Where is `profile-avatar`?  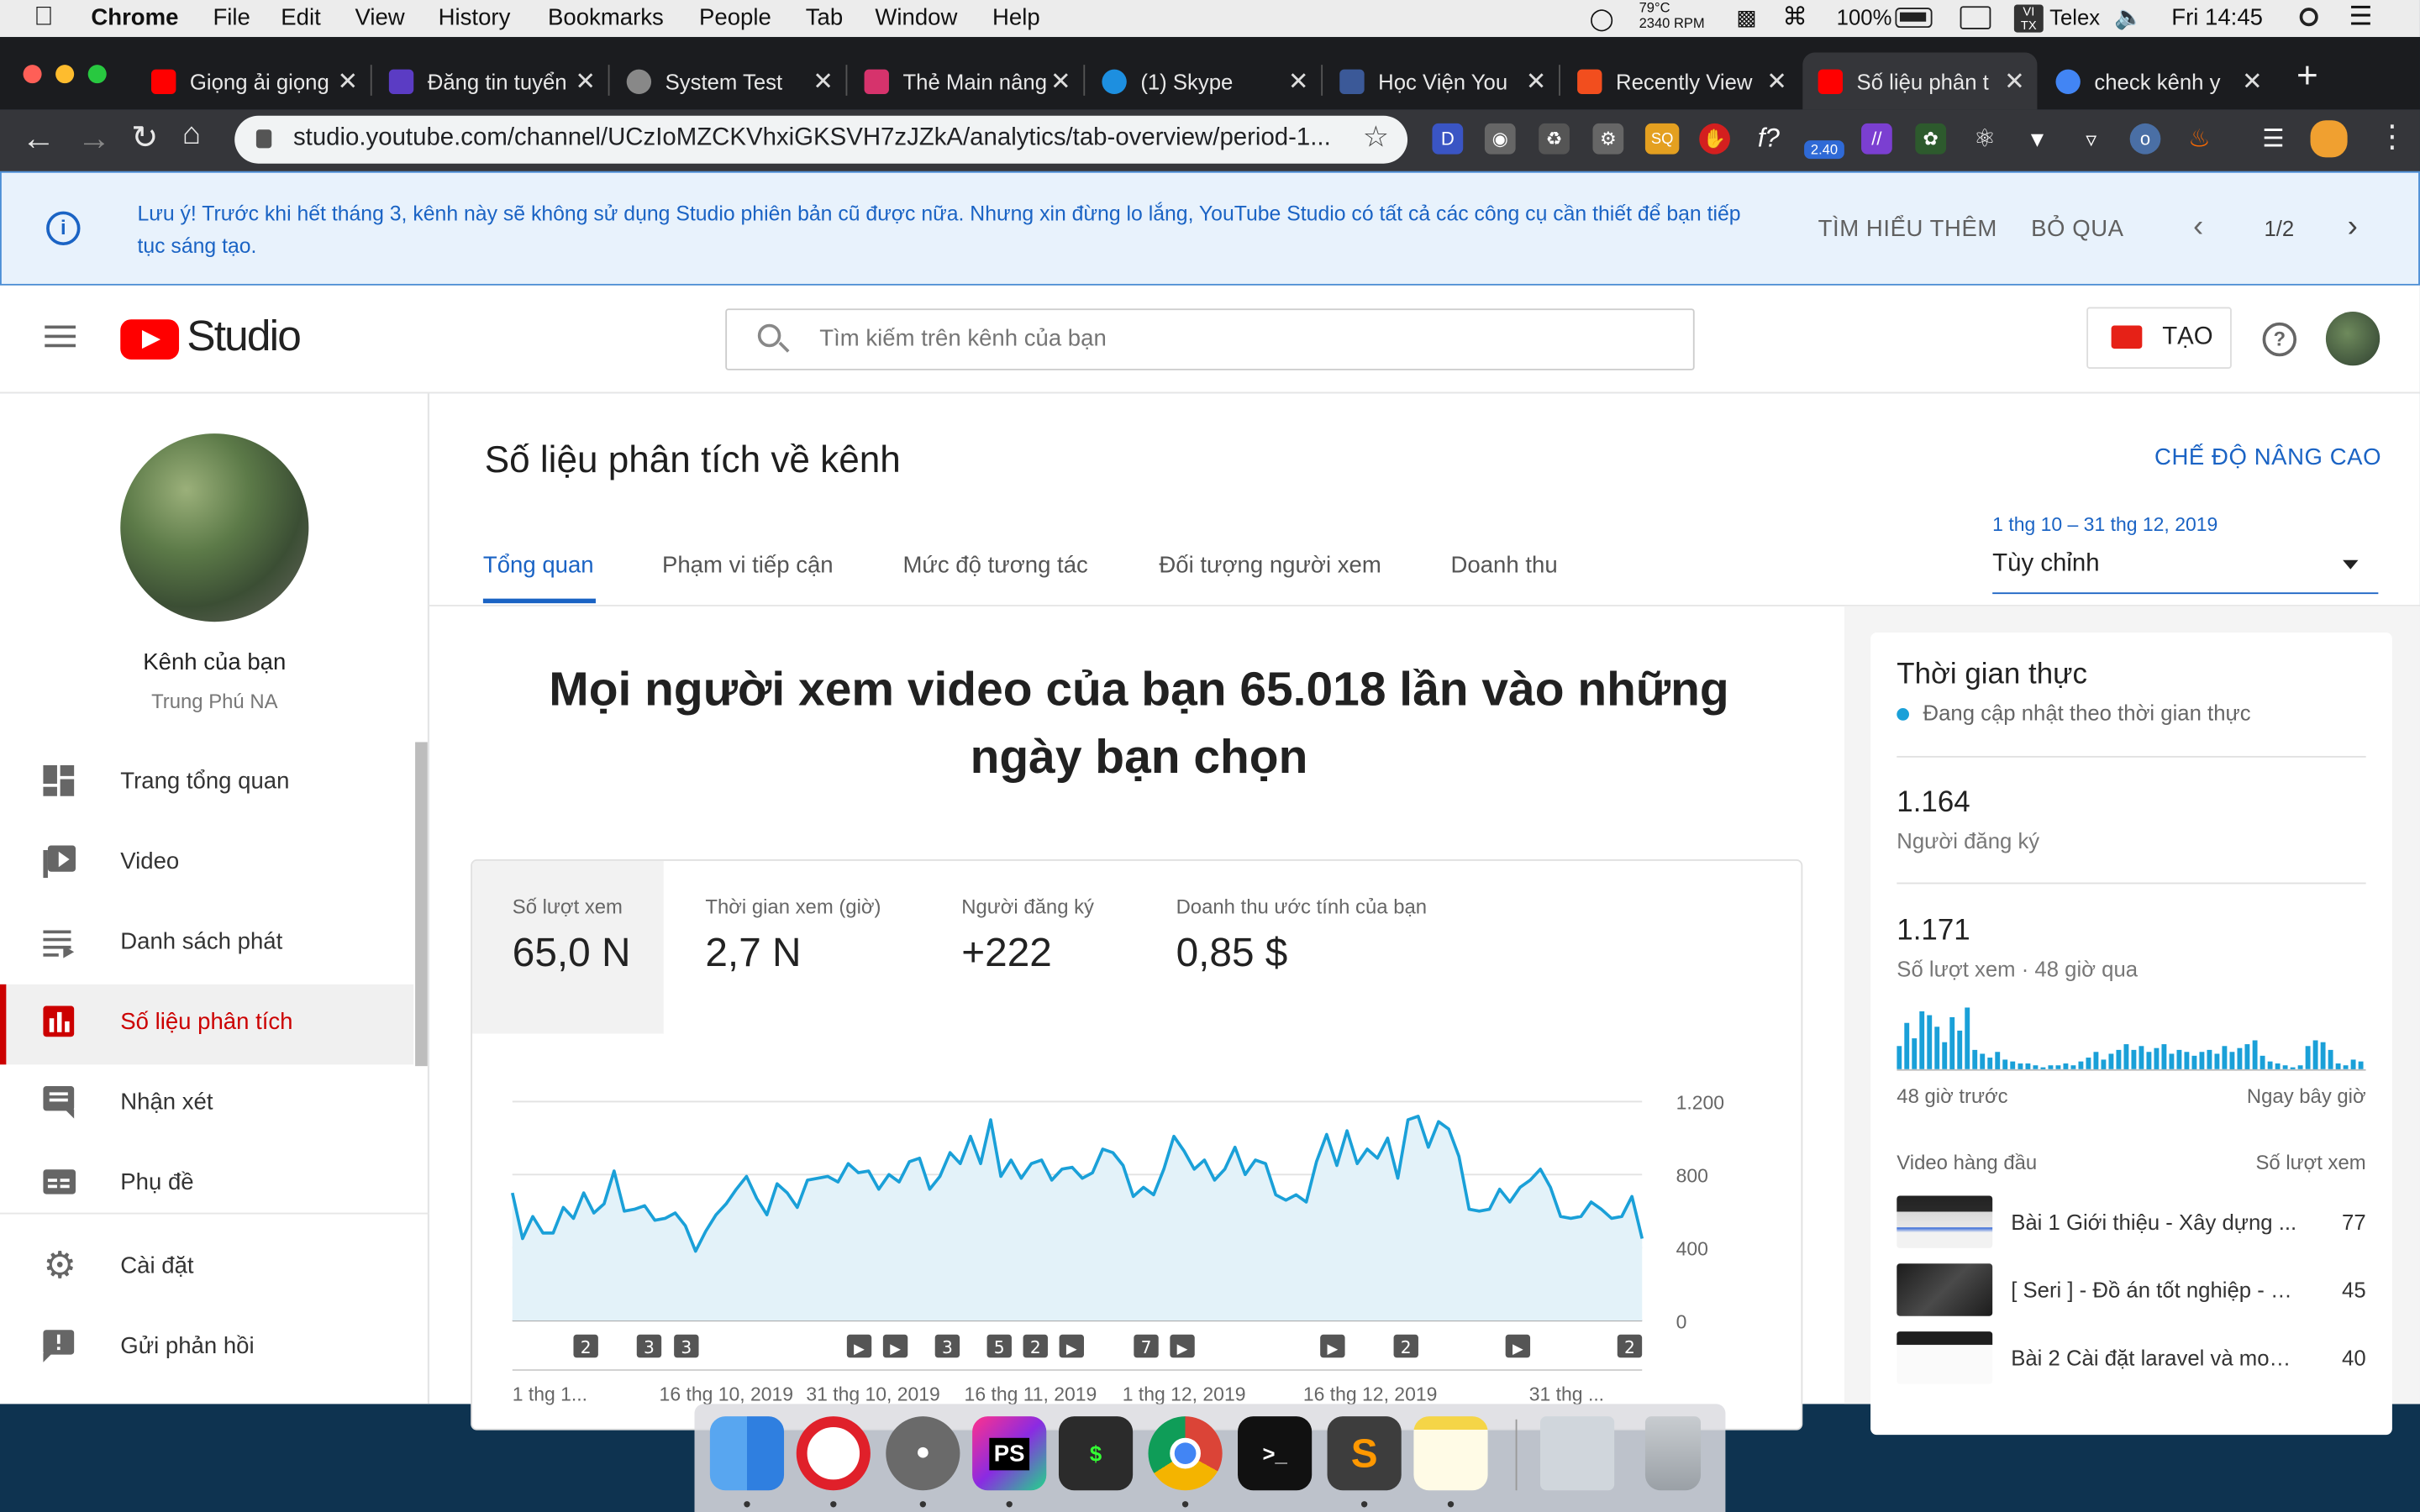 profile-avatar is located at coordinates (2329, 139).